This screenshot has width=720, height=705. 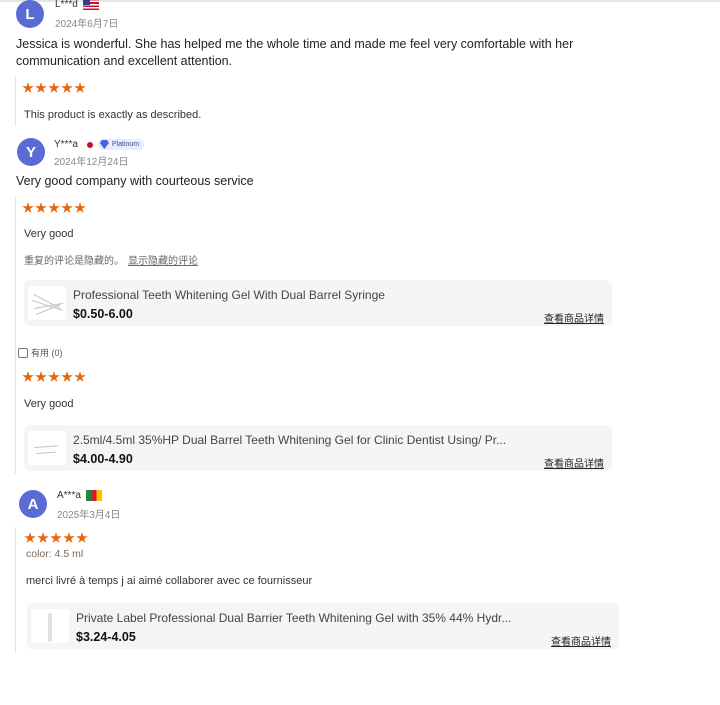 I want to click on helpful-label: 有用 (0), so click(x=47, y=353).